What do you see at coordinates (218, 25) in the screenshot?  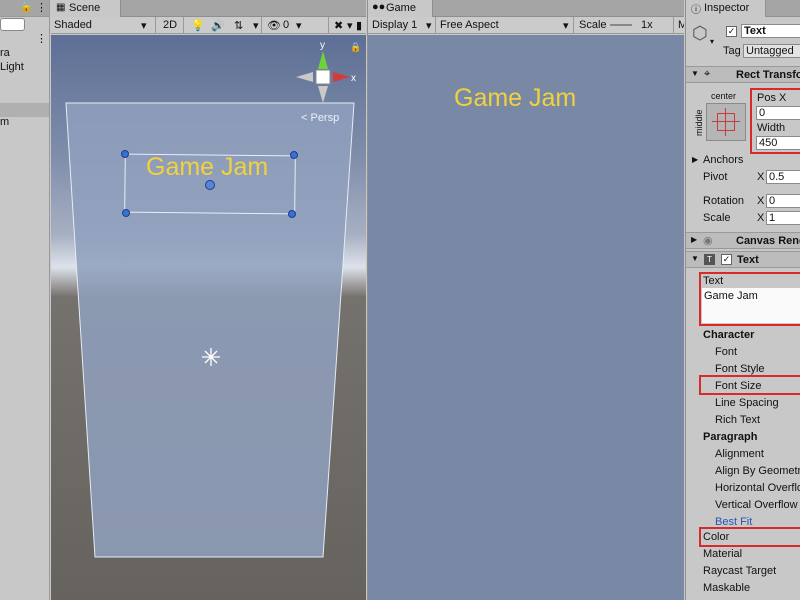 I see `audio-toggle-icon: 🔊` at bounding box center [218, 25].